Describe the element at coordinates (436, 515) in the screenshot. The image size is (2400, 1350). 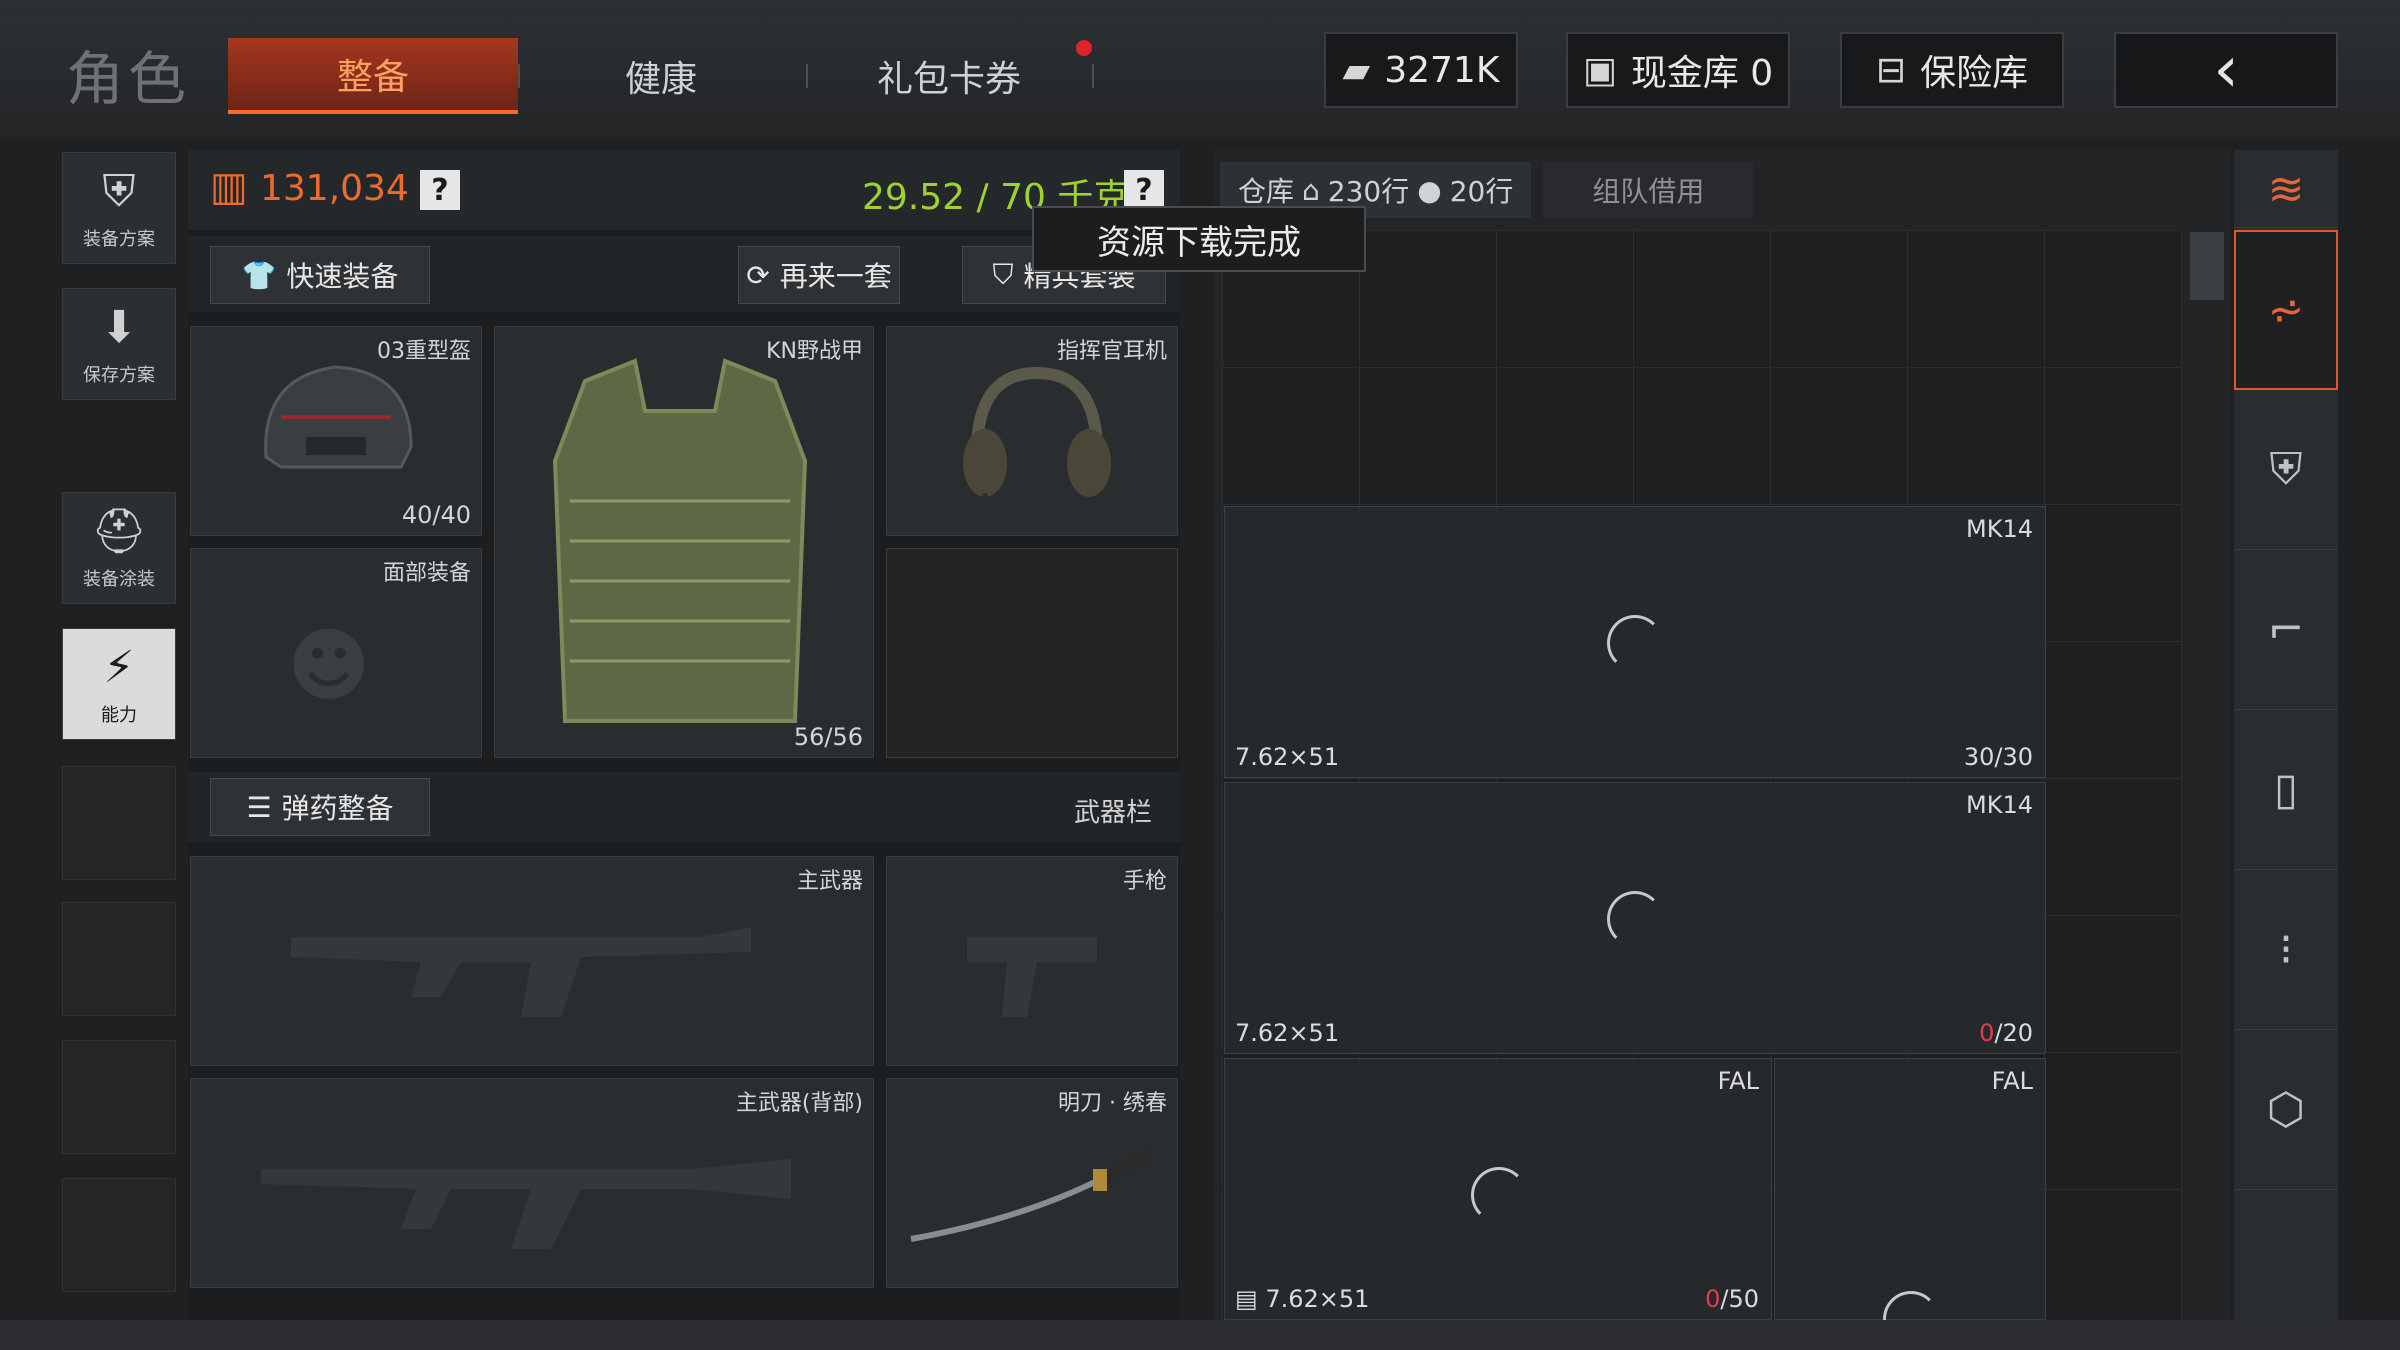
I see `helmet-durability: 40/40` at that location.